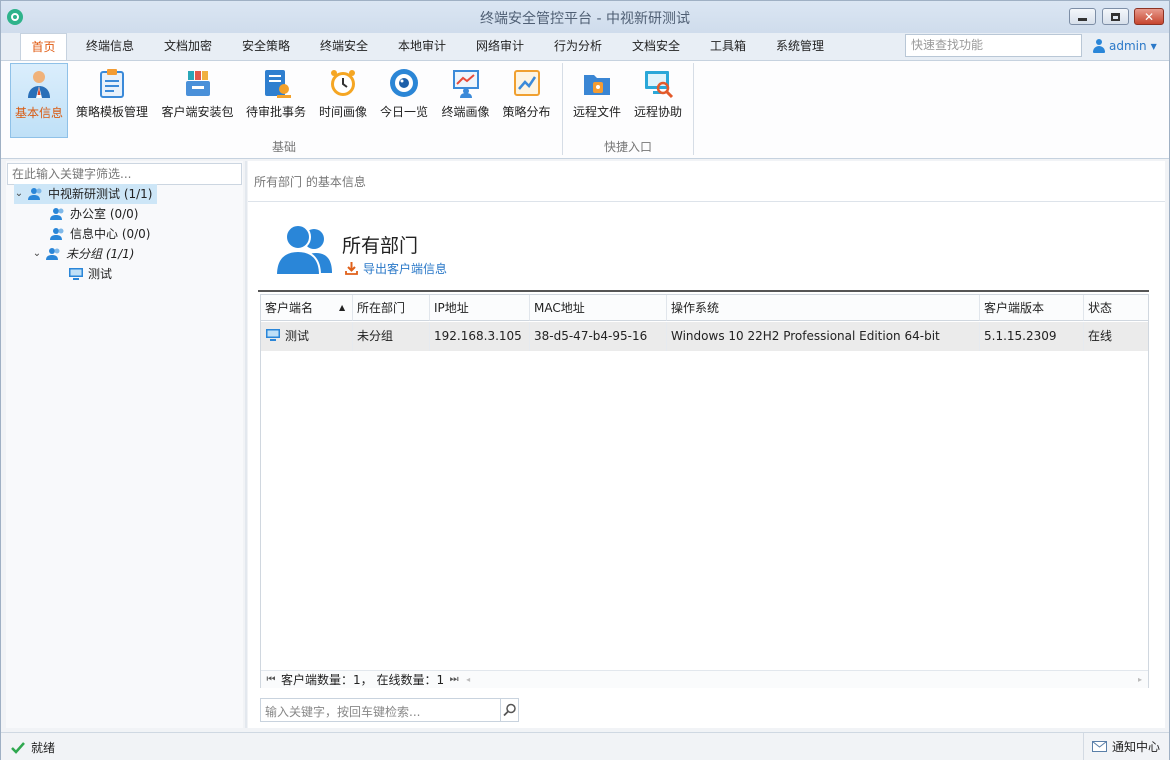 The width and height of the screenshot is (1170, 760). What do you see at coordinates (1116, 336) in the screenshot?
I see `status-cell: 在线` at bounding box center [1116, 336].